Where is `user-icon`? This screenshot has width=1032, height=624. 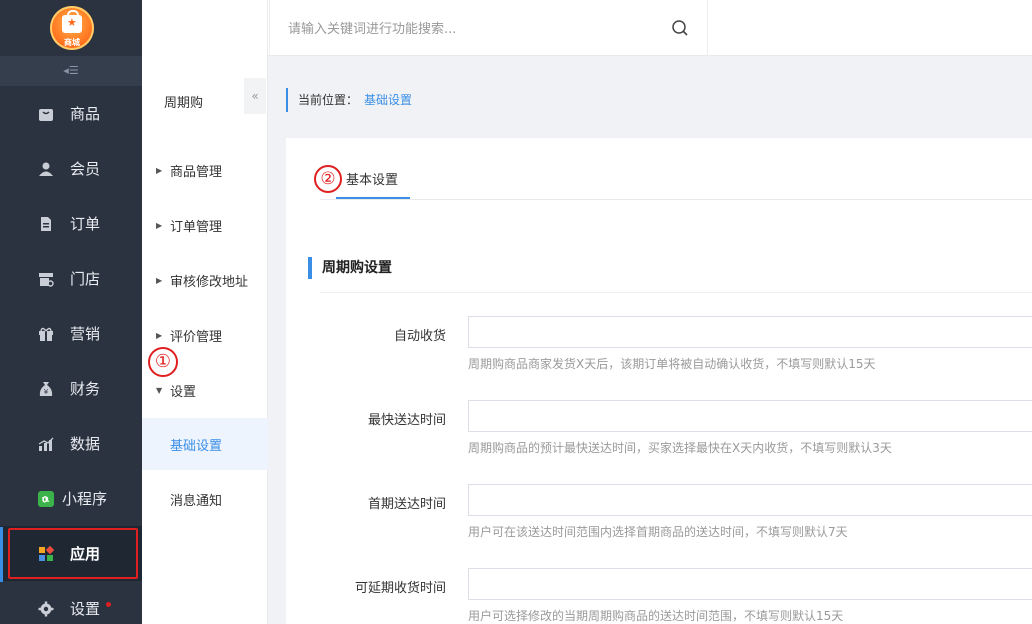 user-icon is located at coordinates (46, 169).